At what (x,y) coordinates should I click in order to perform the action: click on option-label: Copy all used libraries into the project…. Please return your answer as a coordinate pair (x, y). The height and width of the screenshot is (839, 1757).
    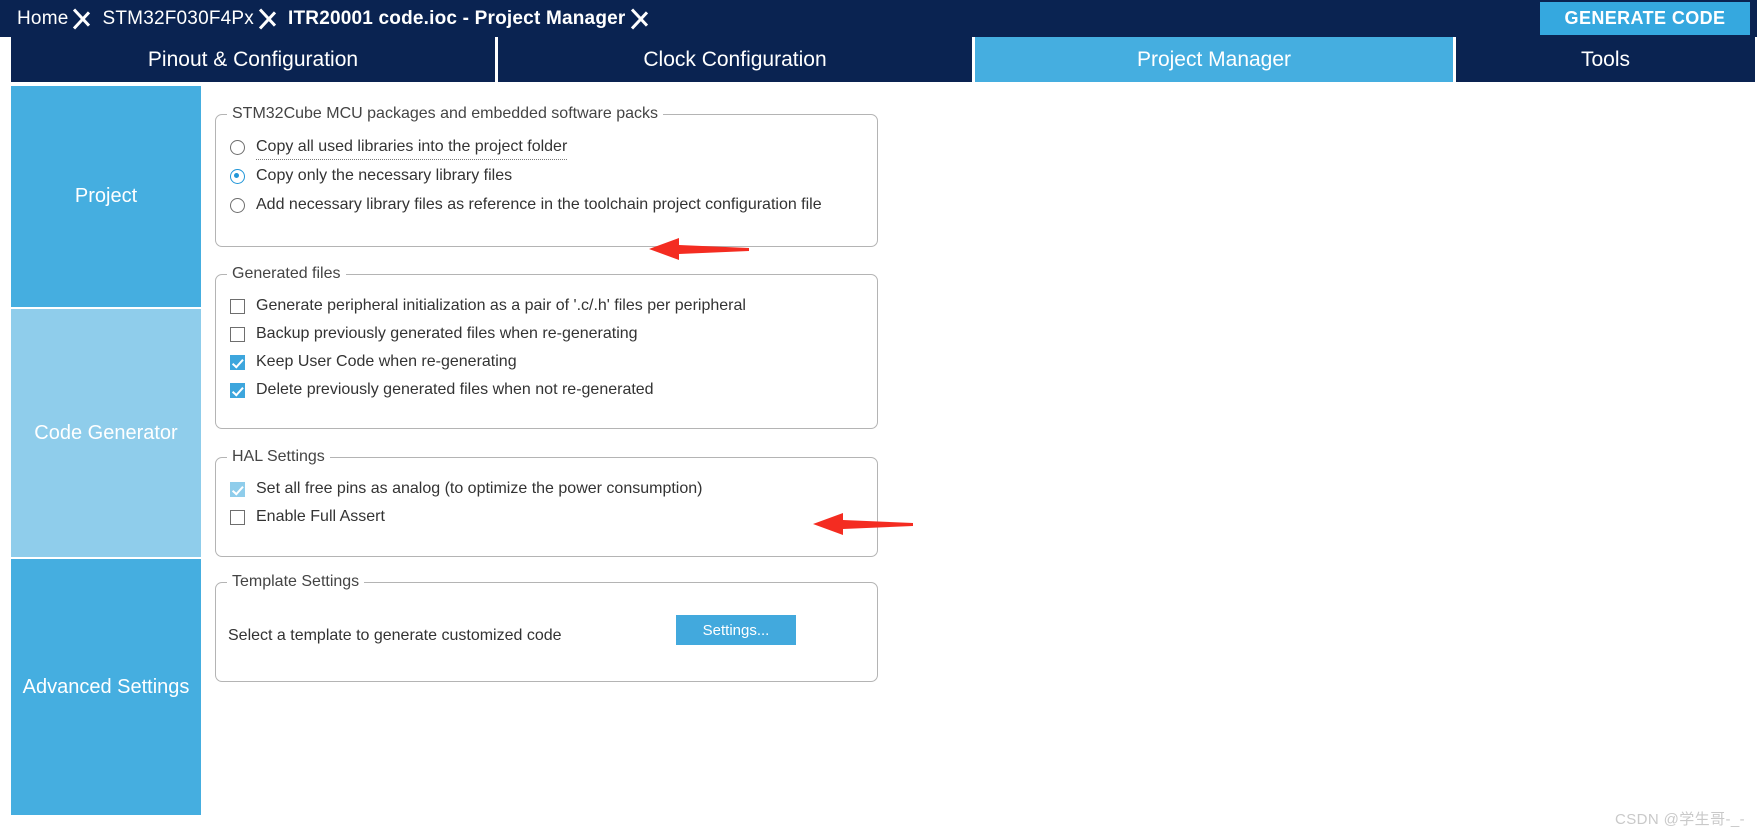
    Looking at the image, I should click on (412, 149).